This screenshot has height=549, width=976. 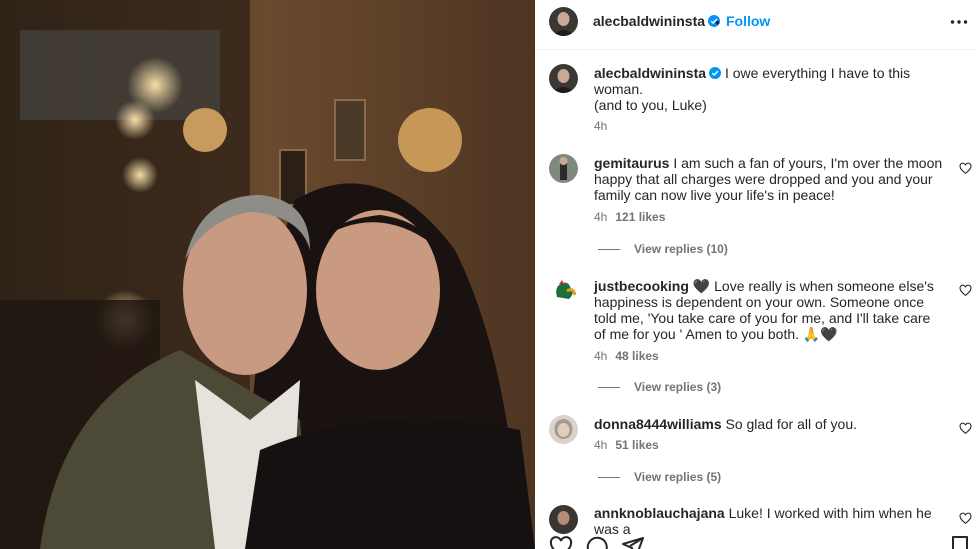 I want to click on action-bar, so click(x=755, y=542).